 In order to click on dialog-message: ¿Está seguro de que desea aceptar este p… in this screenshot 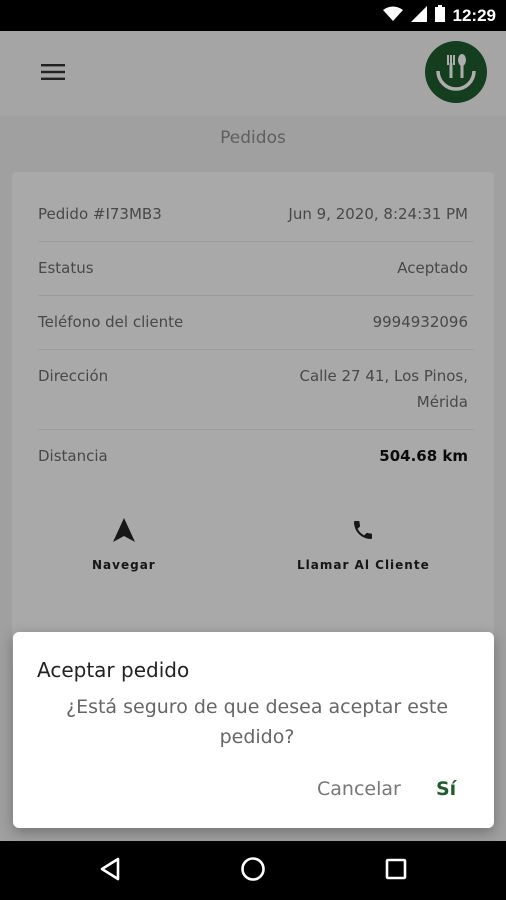, I will do `click(257, 722)`.